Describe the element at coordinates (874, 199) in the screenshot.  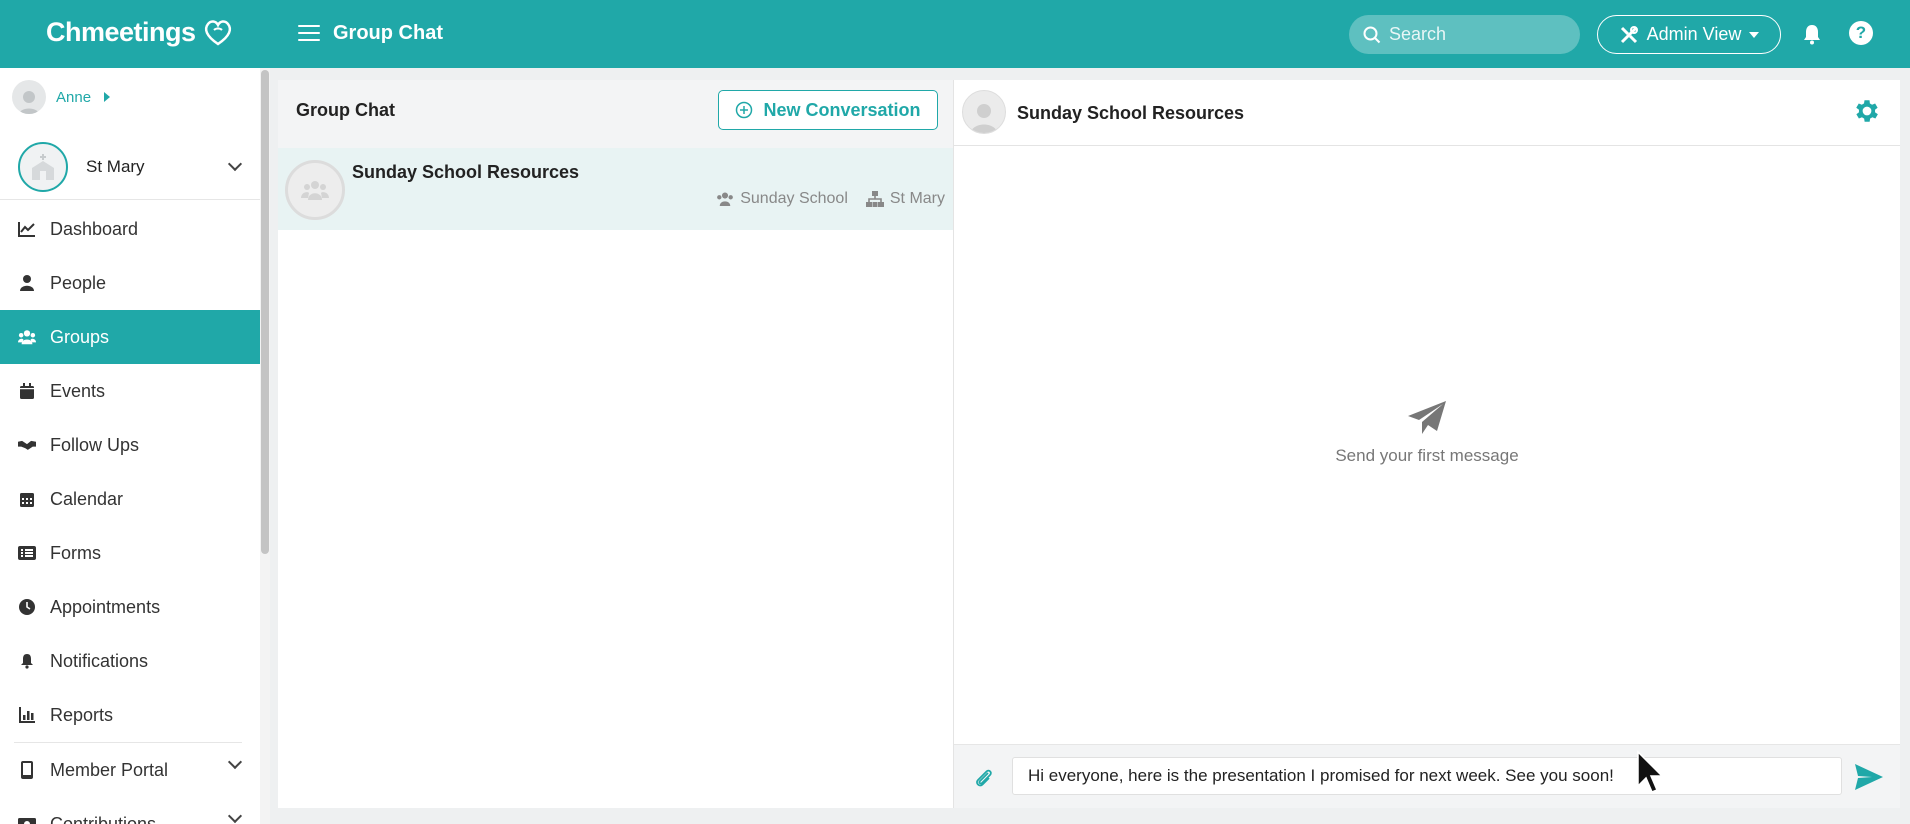
I see `sitemap-icon` at that location.